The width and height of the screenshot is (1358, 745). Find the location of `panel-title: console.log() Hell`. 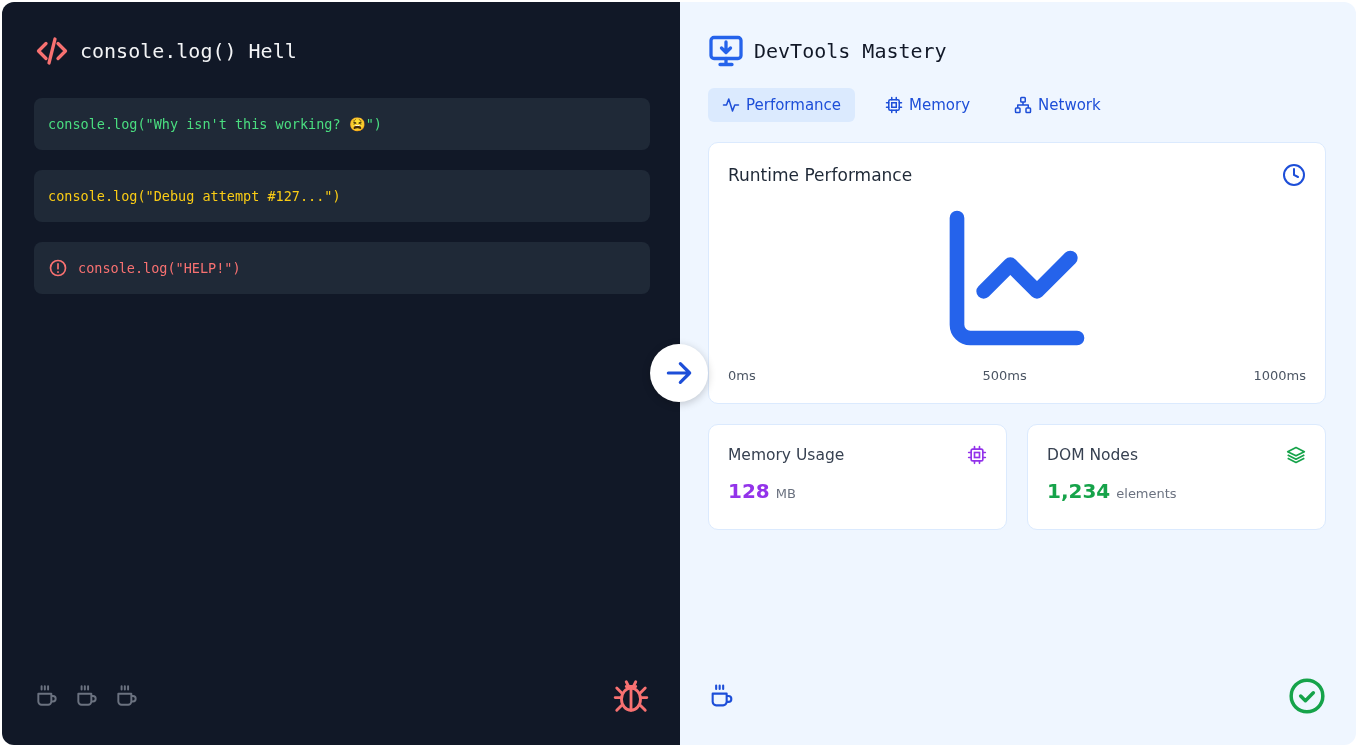

panel-title: console.log() Hell is located at coordinates (188, 51).